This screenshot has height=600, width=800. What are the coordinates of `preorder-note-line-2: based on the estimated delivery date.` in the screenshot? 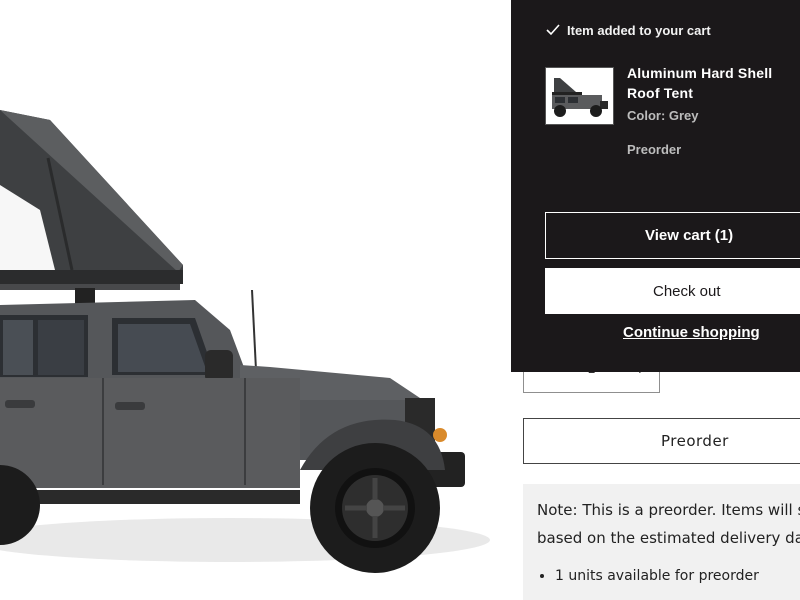 It's located at (668, 538).